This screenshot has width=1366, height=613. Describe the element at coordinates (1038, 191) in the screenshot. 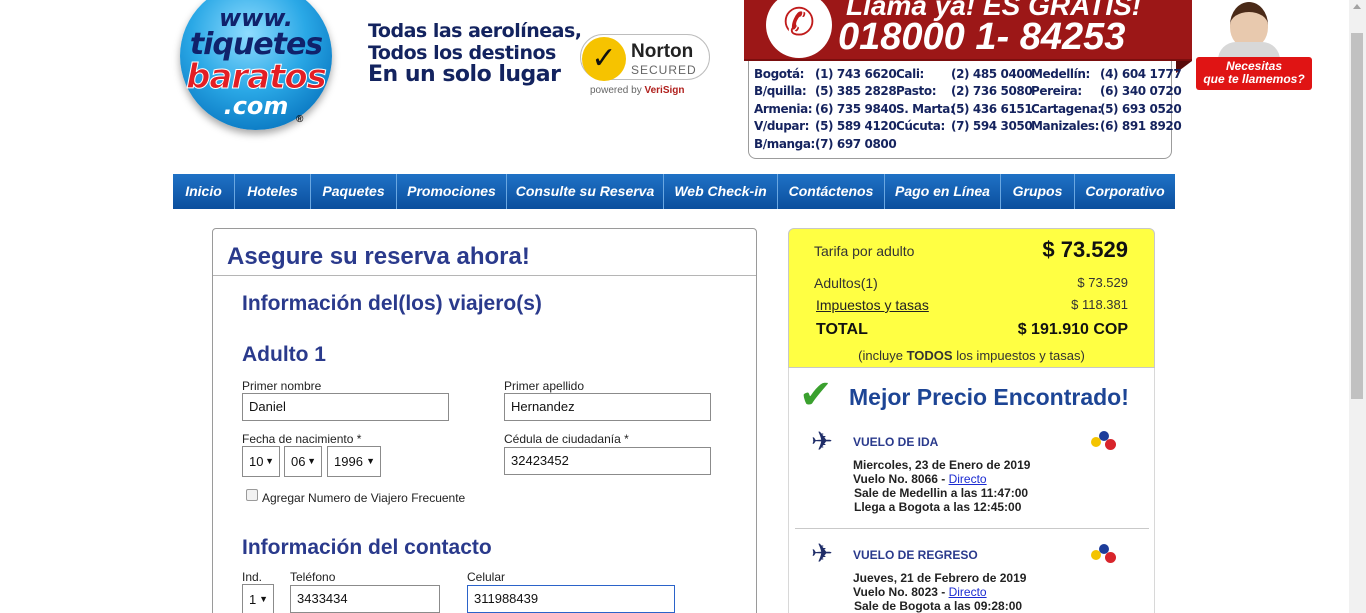

I see `nav-grupos: Grupos` at that location.